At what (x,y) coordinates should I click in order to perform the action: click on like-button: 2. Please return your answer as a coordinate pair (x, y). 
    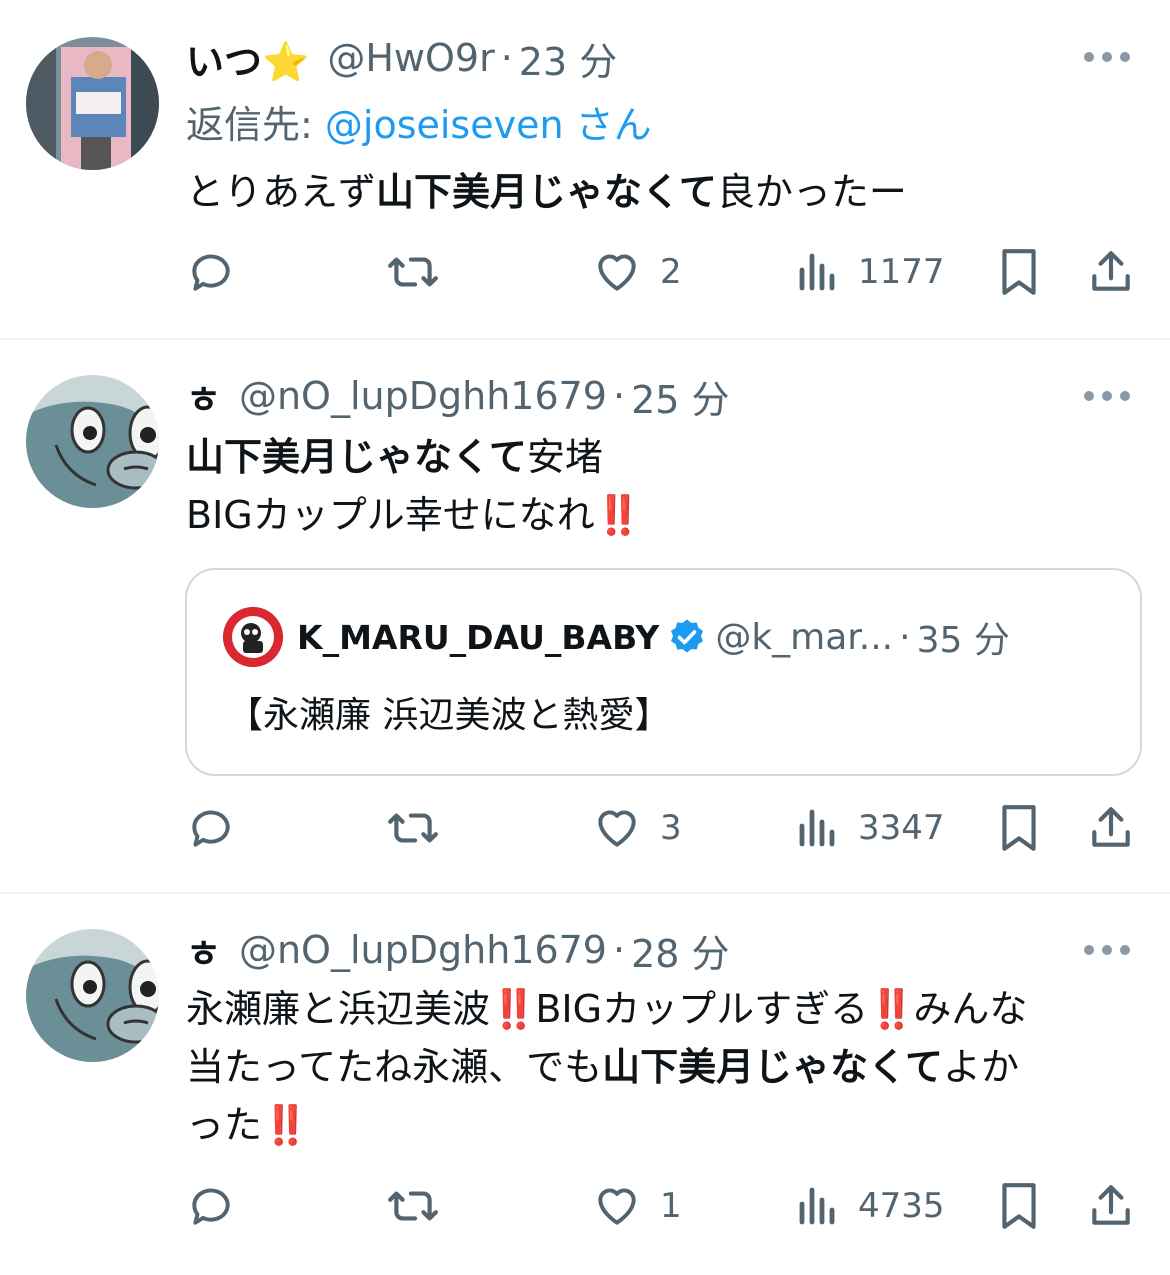
    Looking at the image, I should click on (637, 272).